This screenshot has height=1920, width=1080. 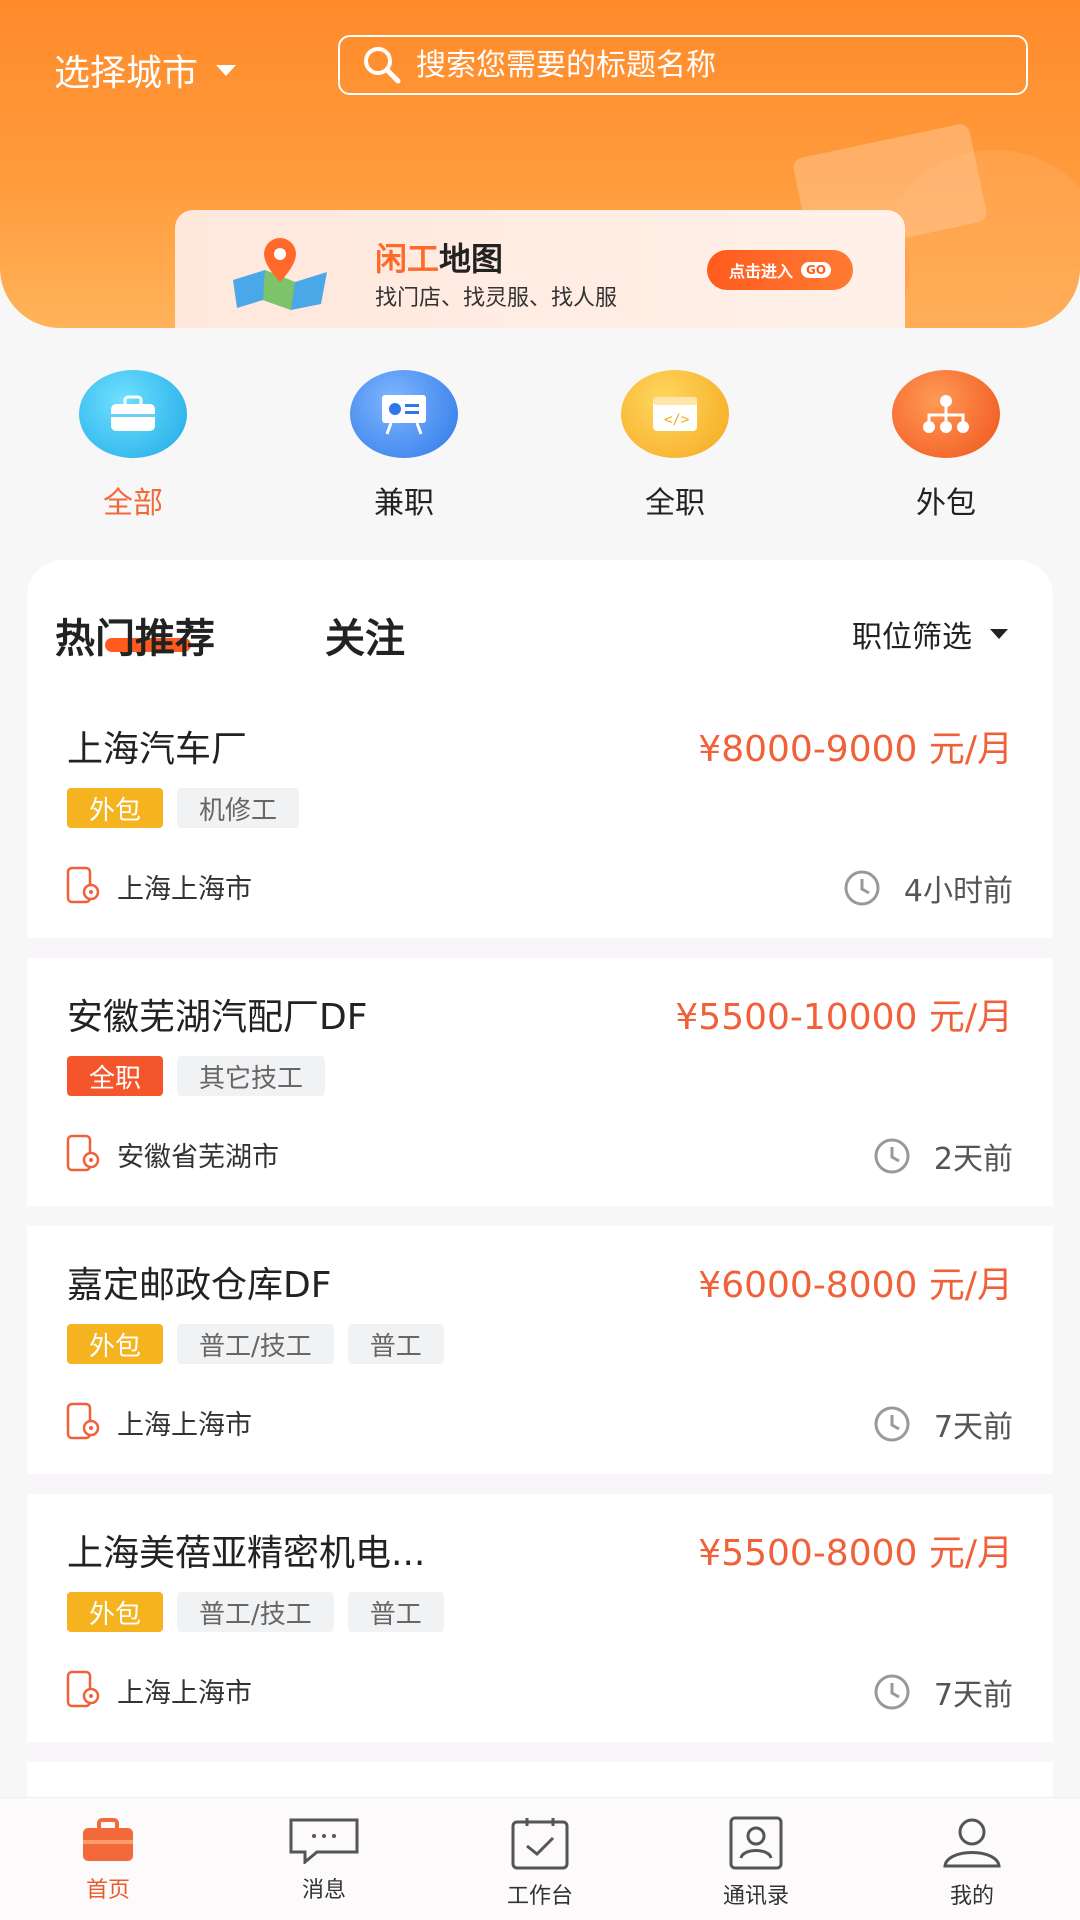 I want to click on banner-title-rest: 地图, so click(x=471, y=259).